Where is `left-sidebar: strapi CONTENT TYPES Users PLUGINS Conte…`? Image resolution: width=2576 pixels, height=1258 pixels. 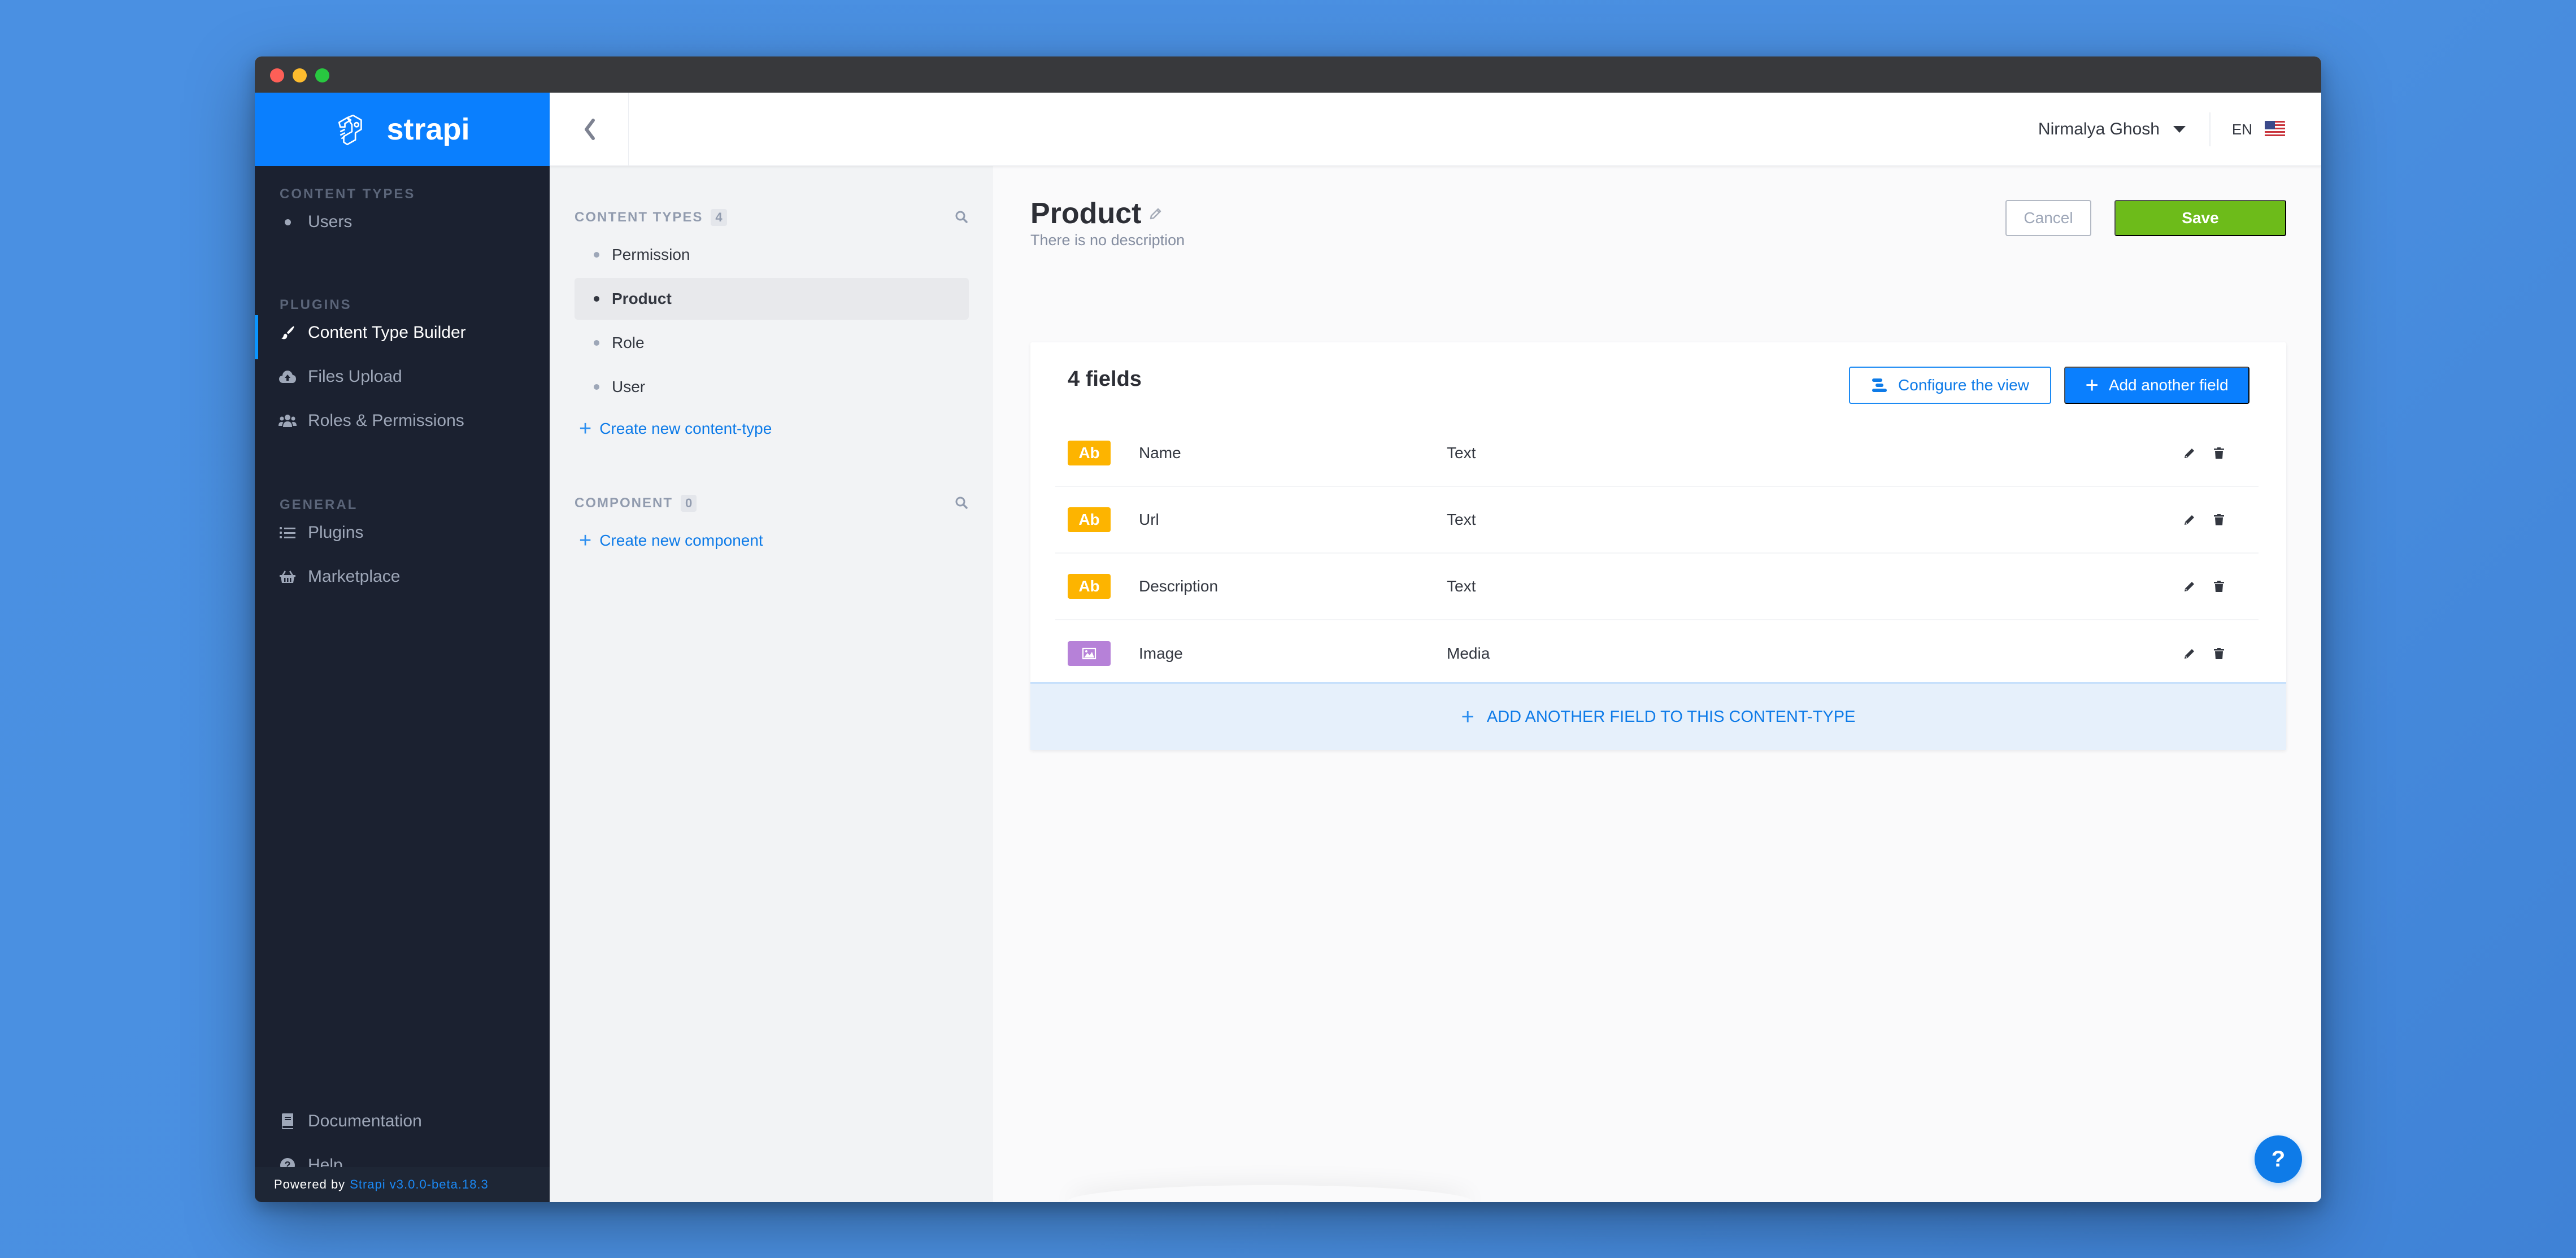
left-sidebar: strapi CONTENT TYPES Users PLUGINS Conte… is located at coordinates (402, 648).